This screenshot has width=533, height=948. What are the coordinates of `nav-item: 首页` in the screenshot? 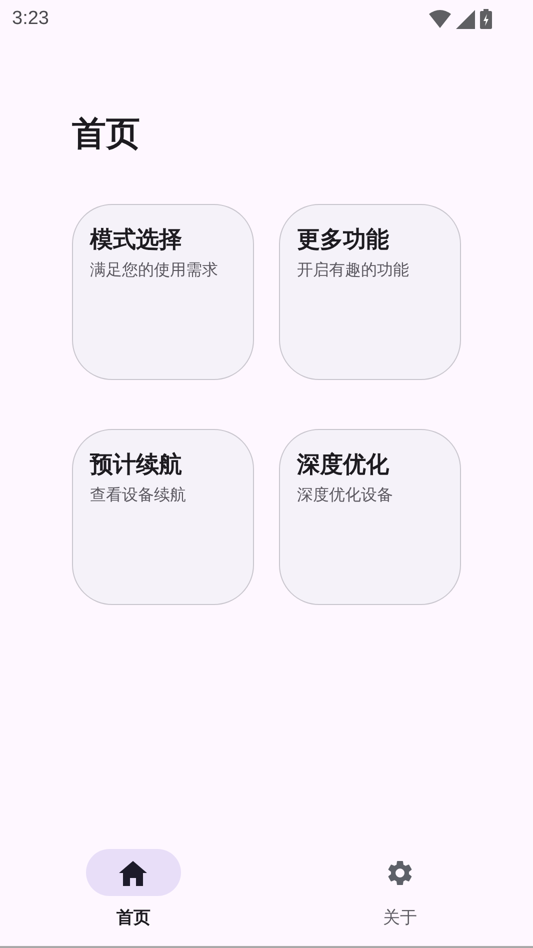 It's located at (133, 892).